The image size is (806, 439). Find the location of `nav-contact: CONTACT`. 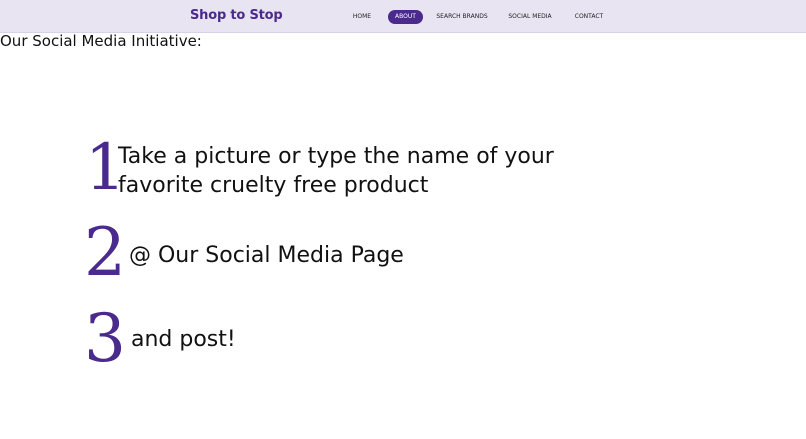

nav-contact: CONTACT is located at coordinates (589, 17).